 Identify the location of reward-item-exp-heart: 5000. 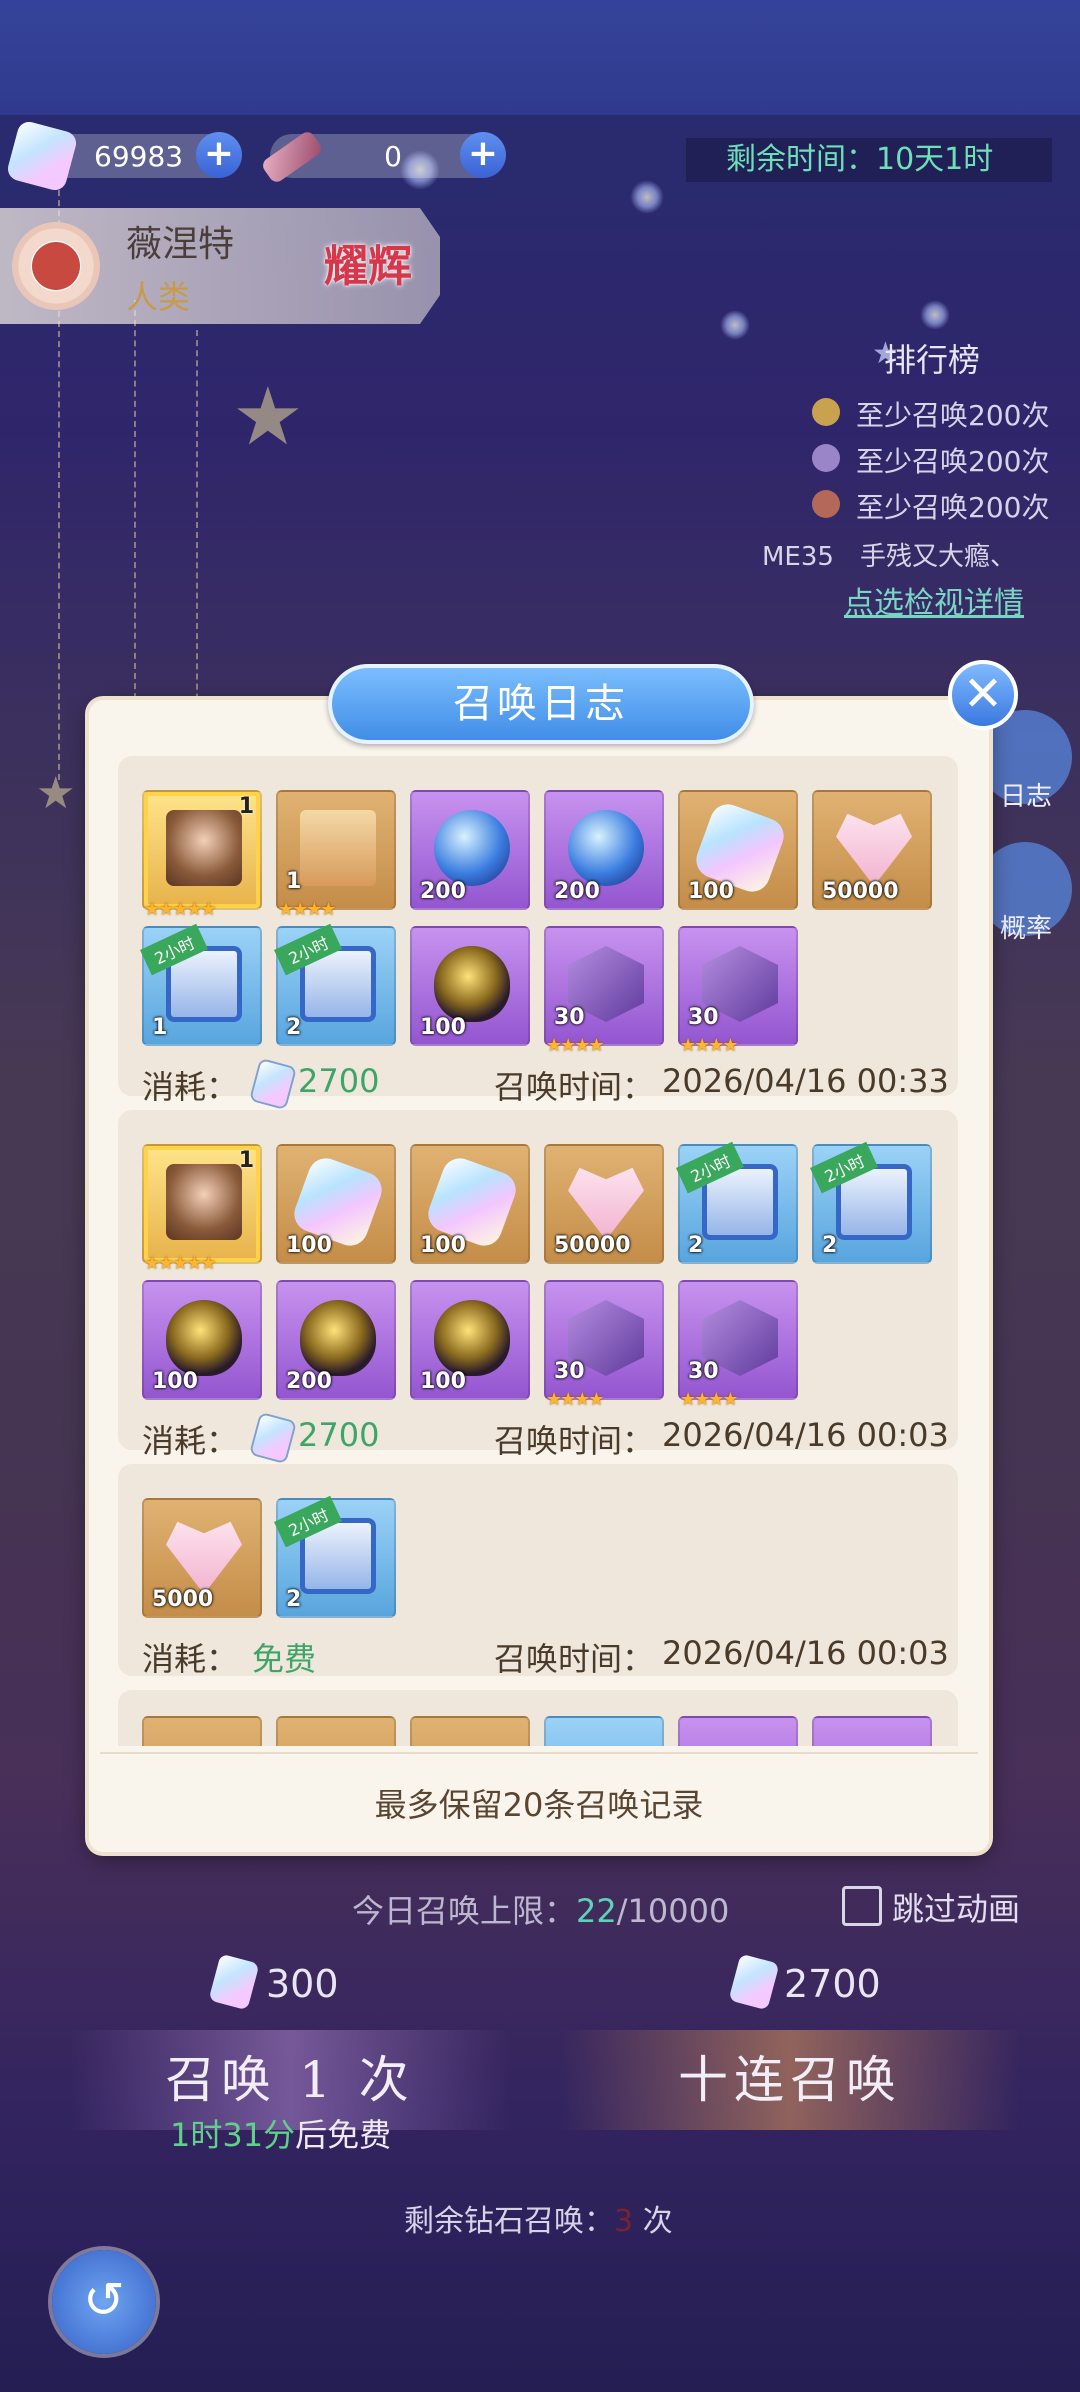
(202, 1558).